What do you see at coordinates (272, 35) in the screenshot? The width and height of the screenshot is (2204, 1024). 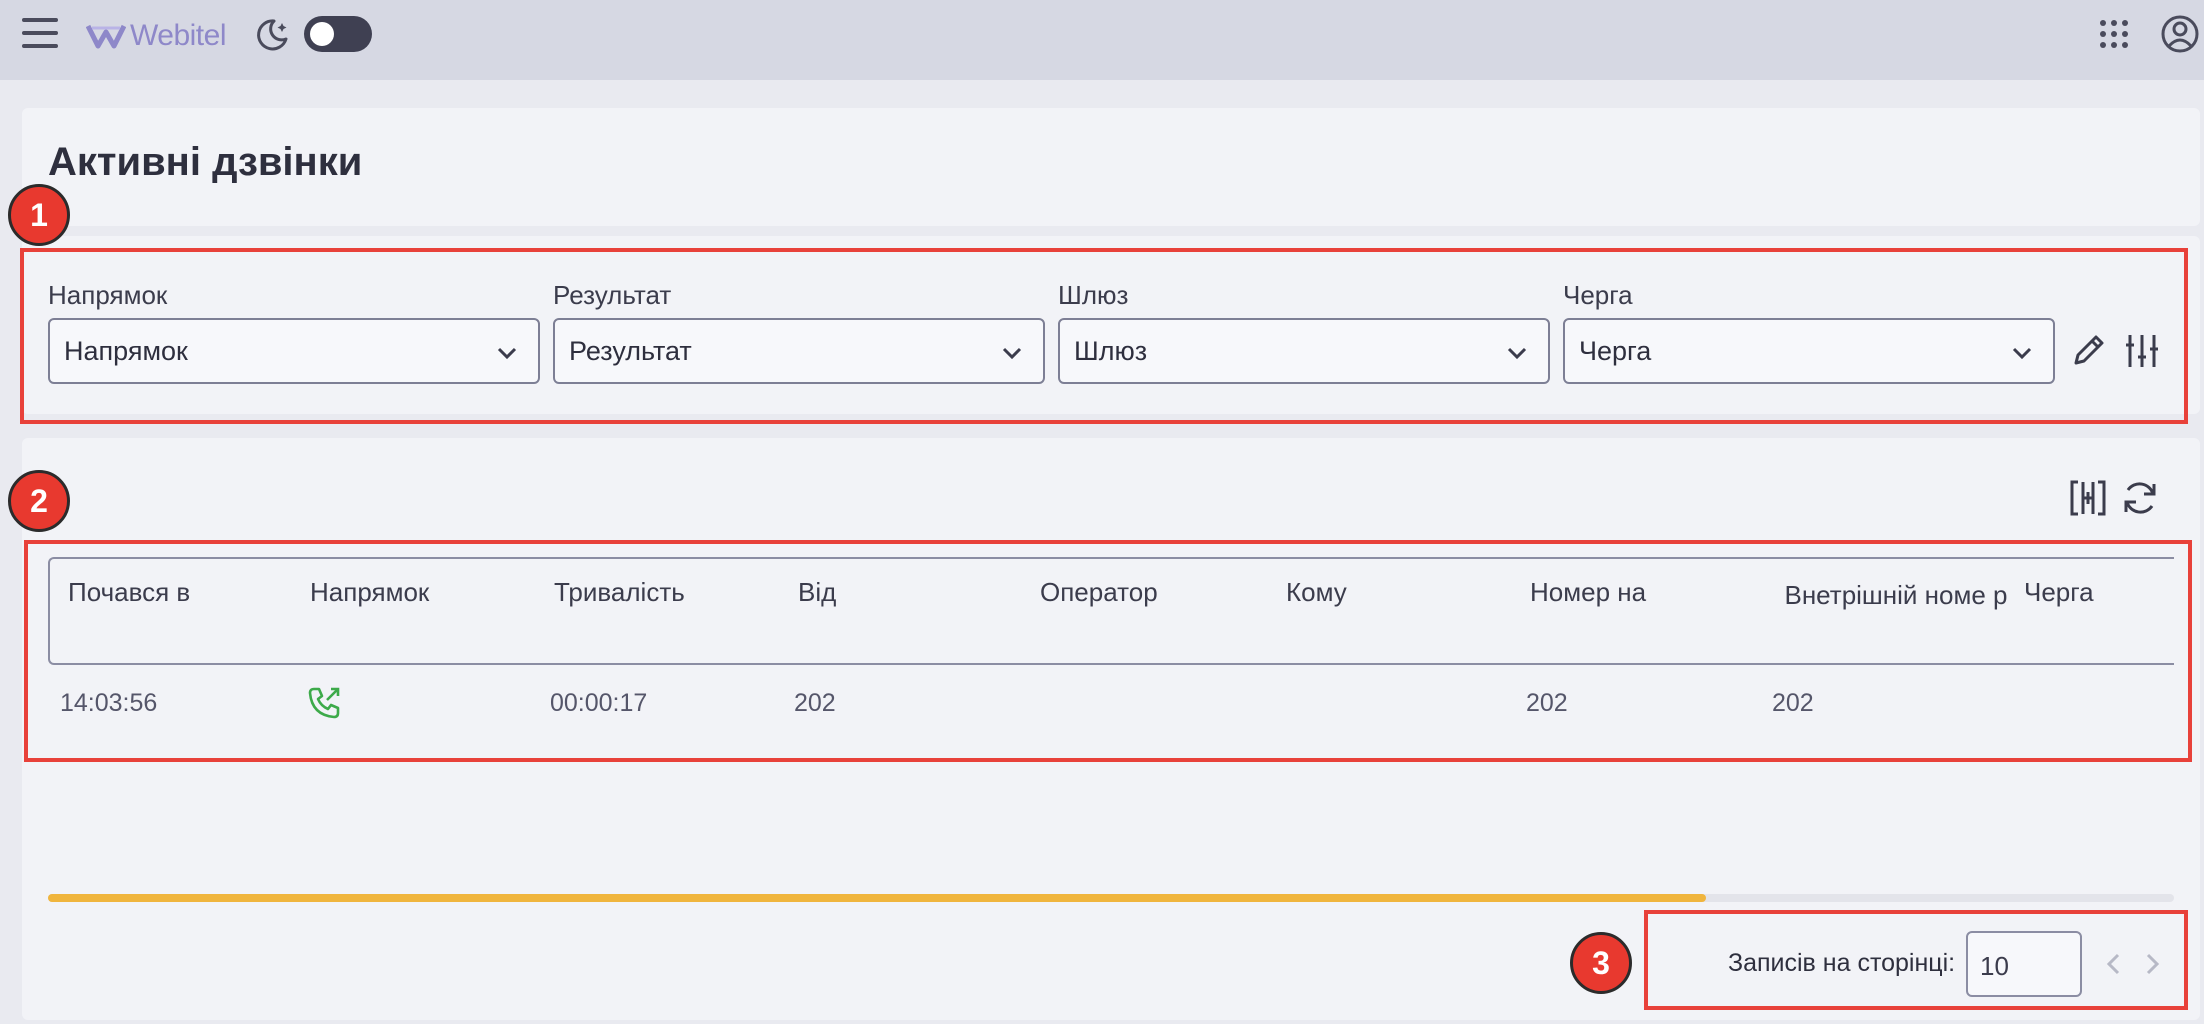 I see `moon-icon` at bounding box center [272, 35].